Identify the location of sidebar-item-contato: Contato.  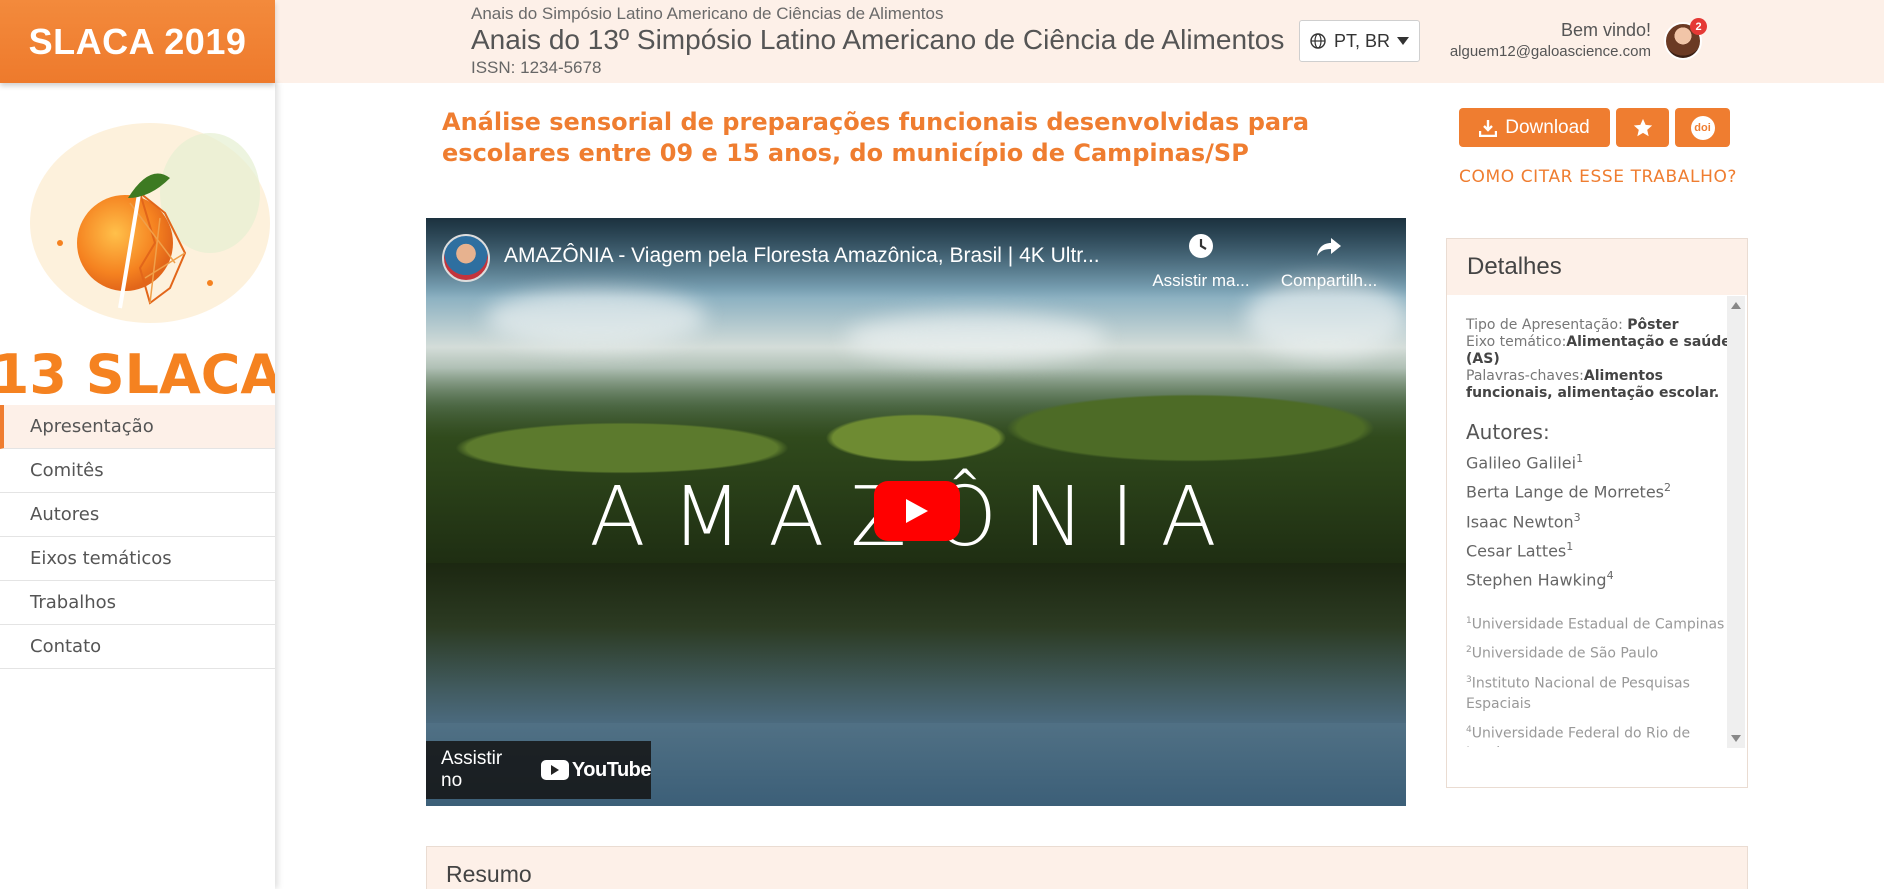
(137, 647).